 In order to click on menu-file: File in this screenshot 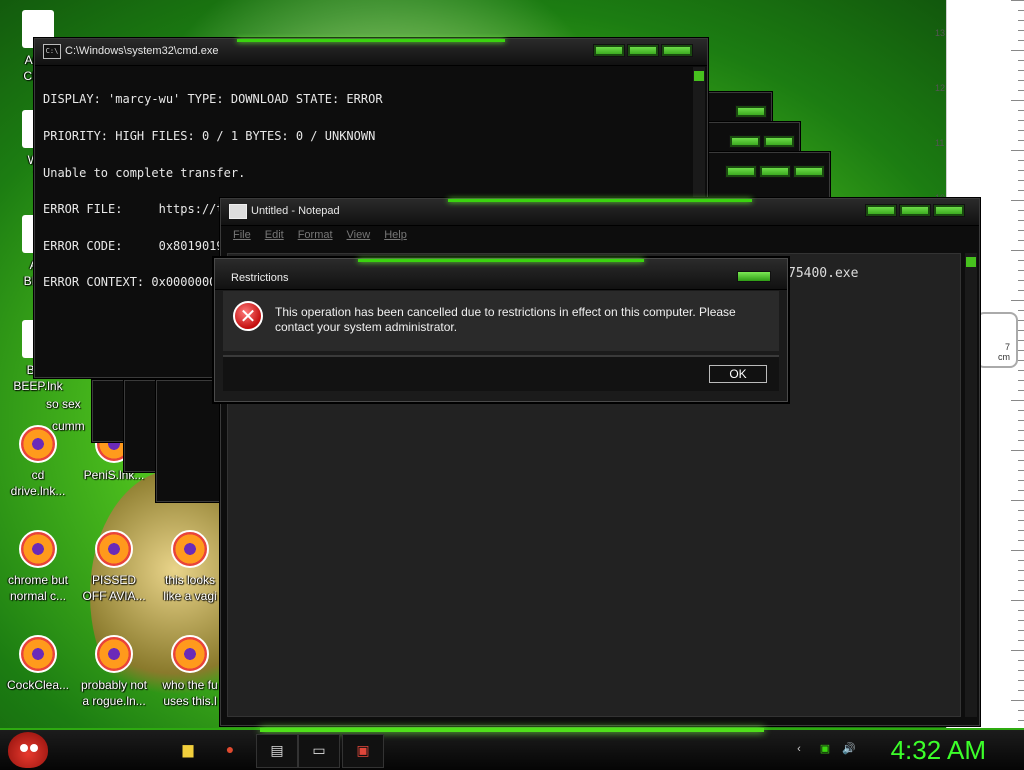, I will do `click(242, 239)`.